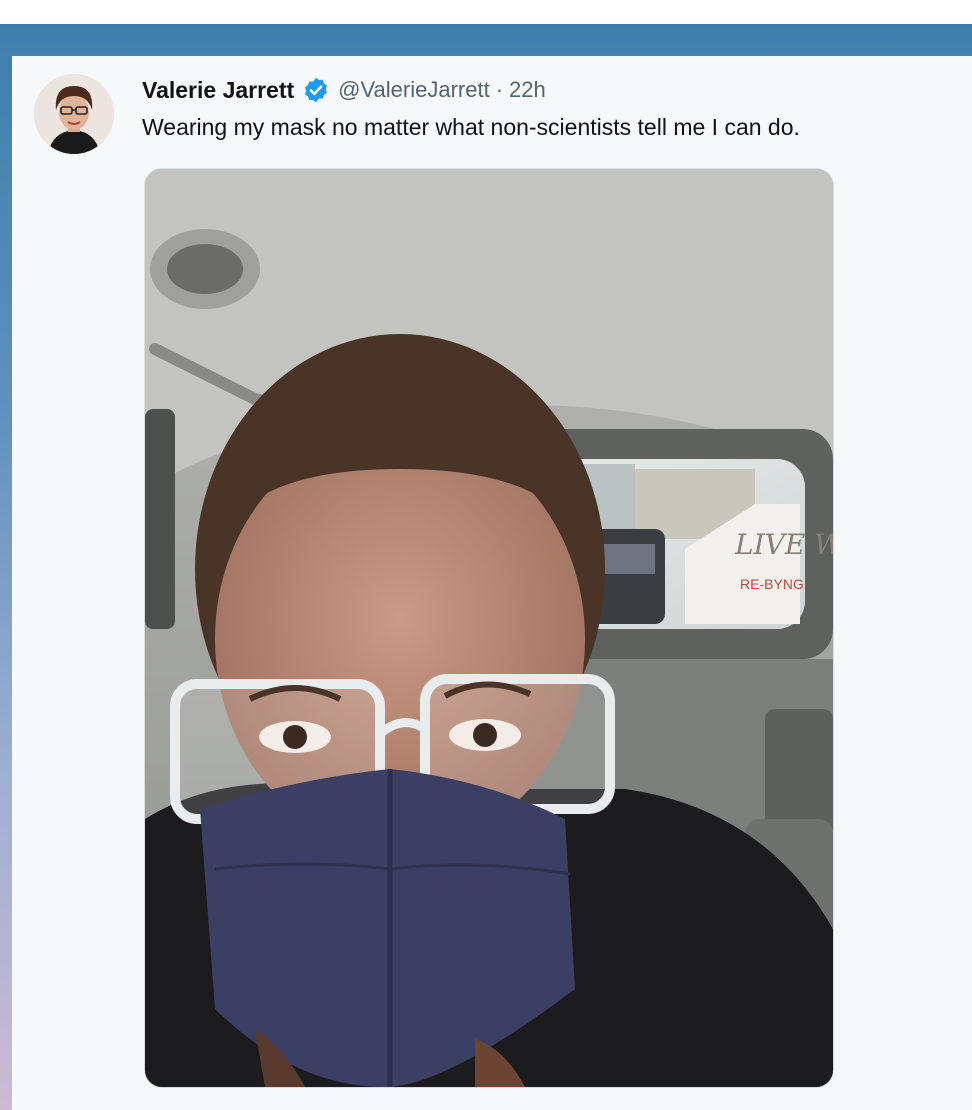 The width and height of the screenshot is (972, 1110). Describe the element at coordinates (772, 584) in the screenshot. I see `truck-lettering-2: RE-BYNG` at that location.